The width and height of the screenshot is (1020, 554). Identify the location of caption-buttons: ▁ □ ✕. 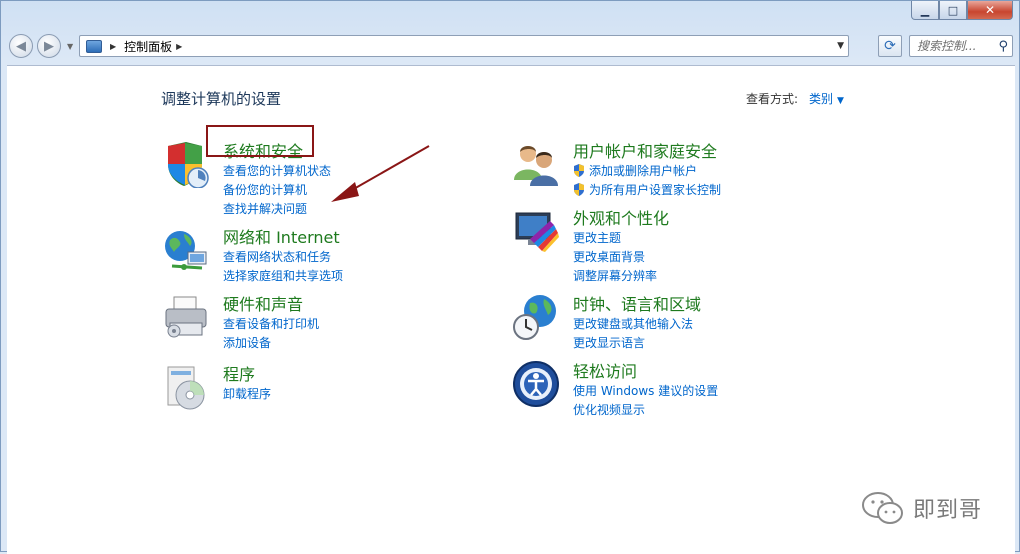
(962, 10).